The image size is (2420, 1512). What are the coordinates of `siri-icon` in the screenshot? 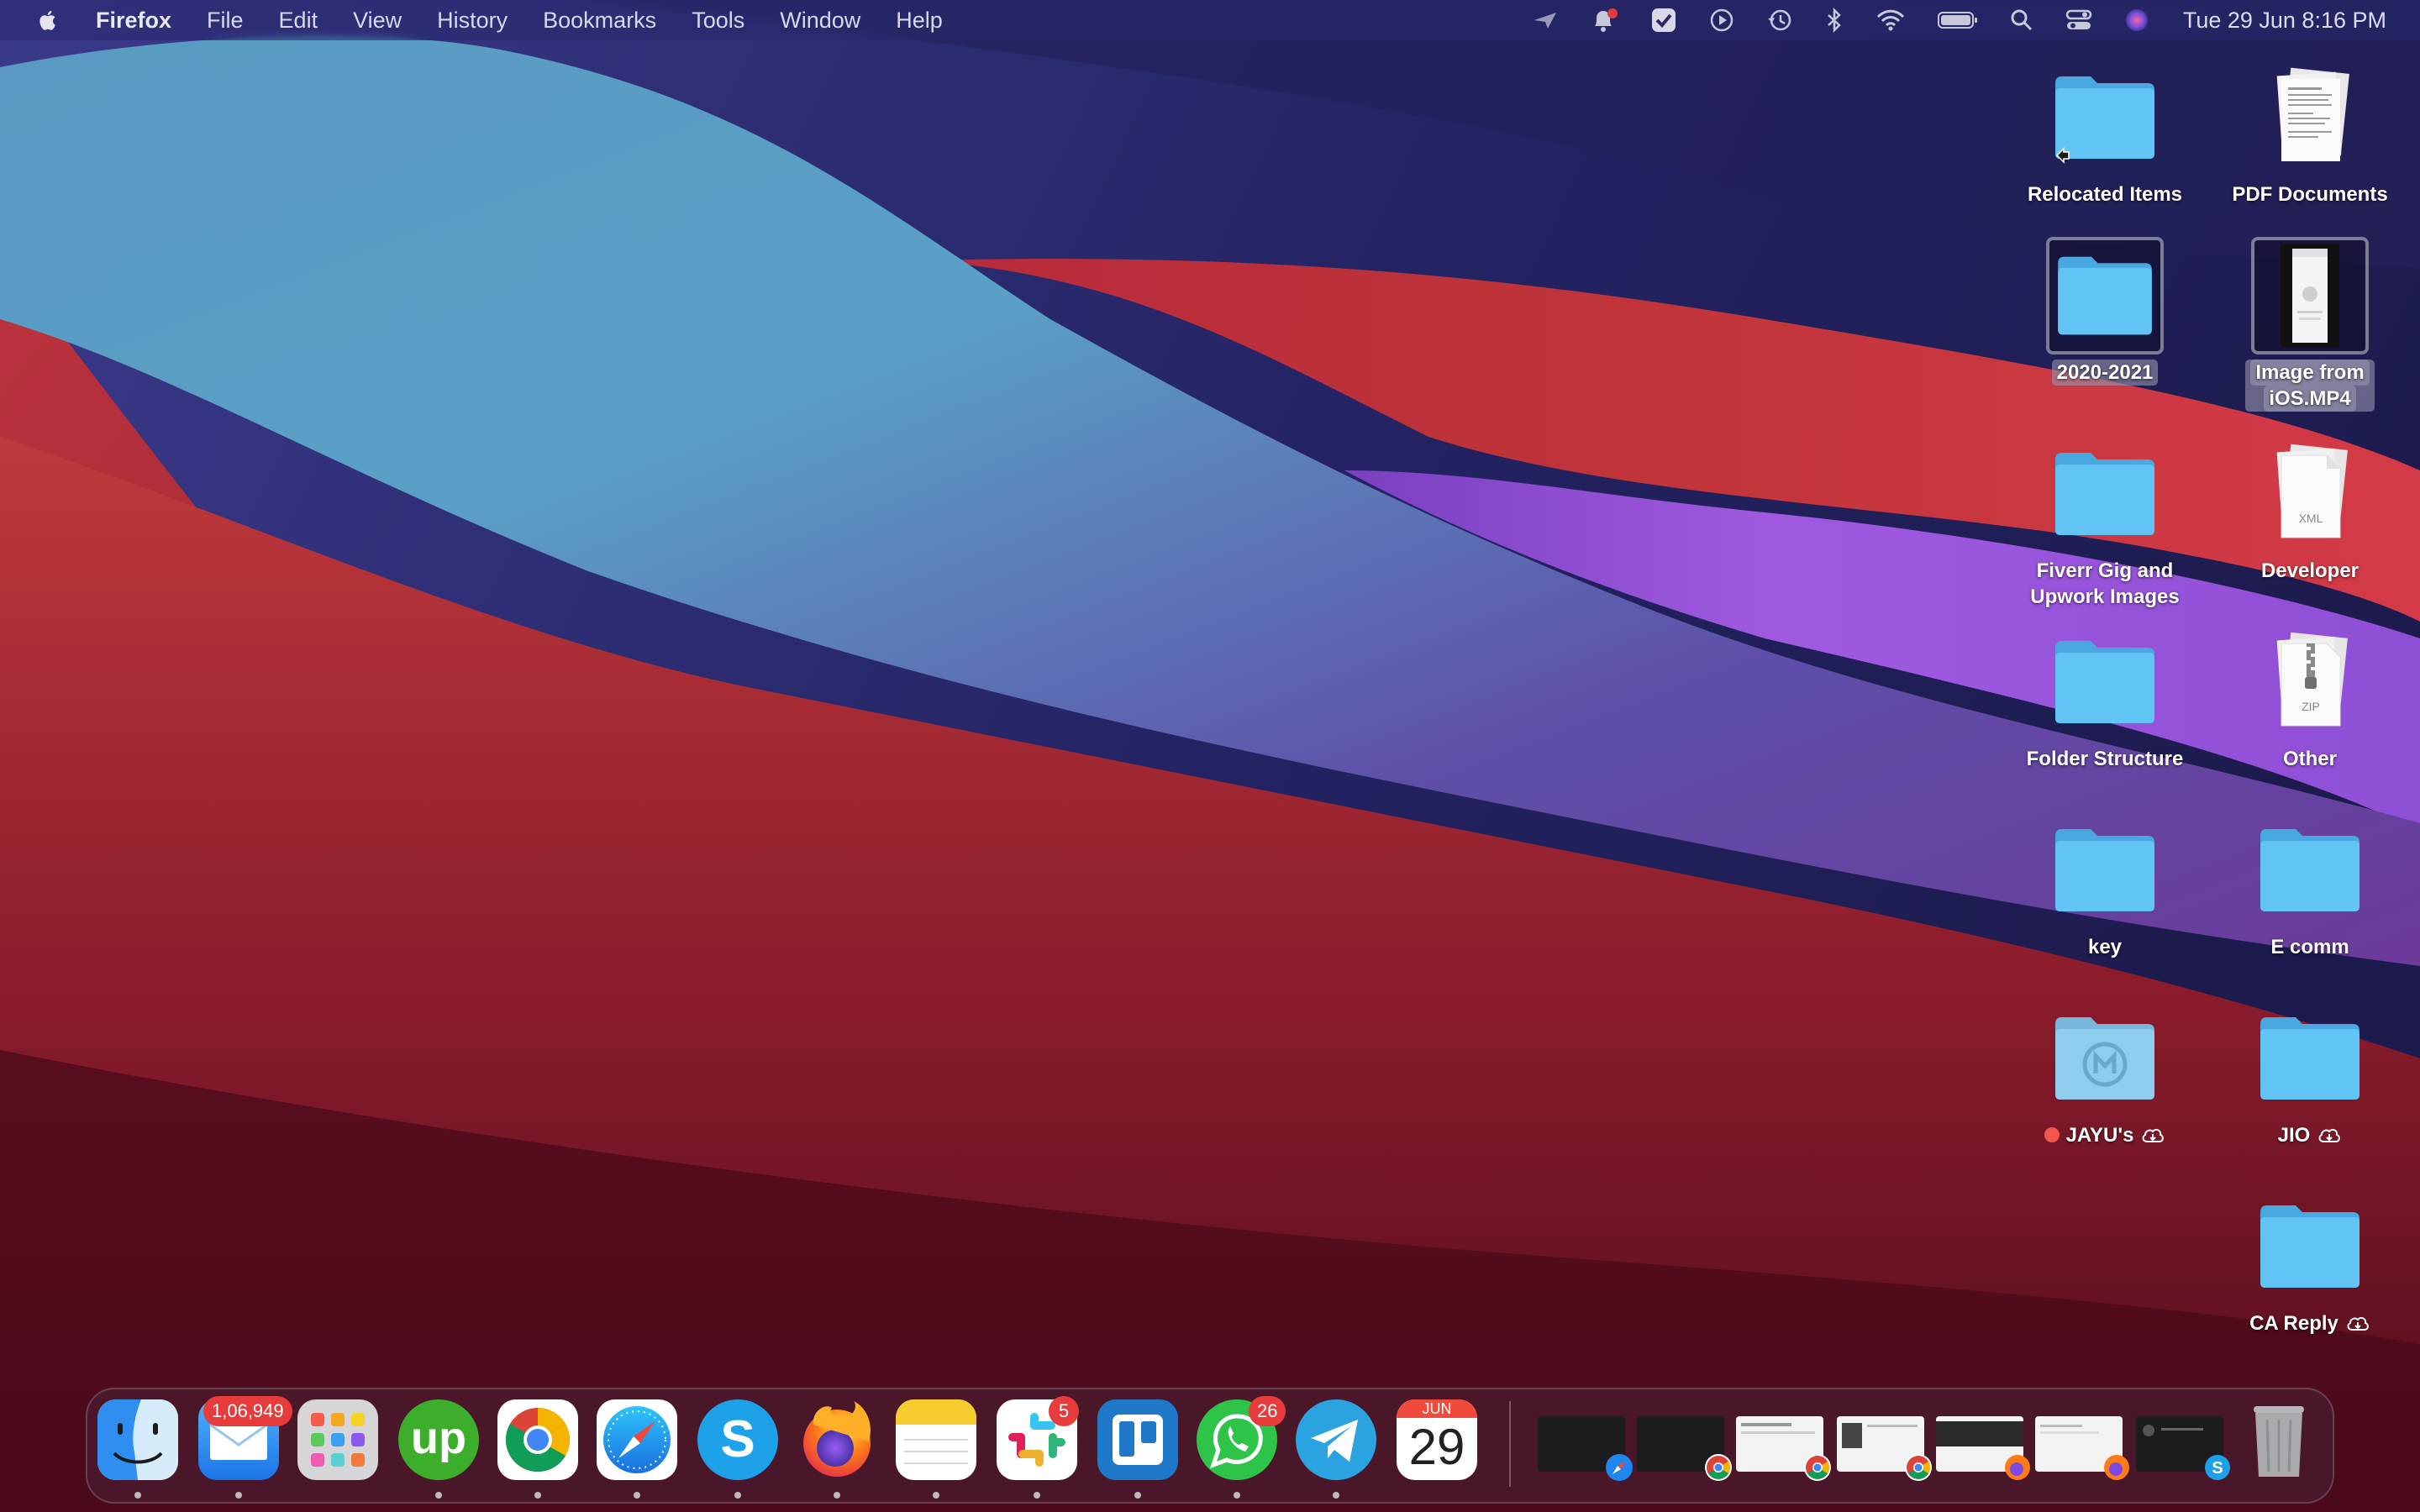 It's located at (2136, 20).